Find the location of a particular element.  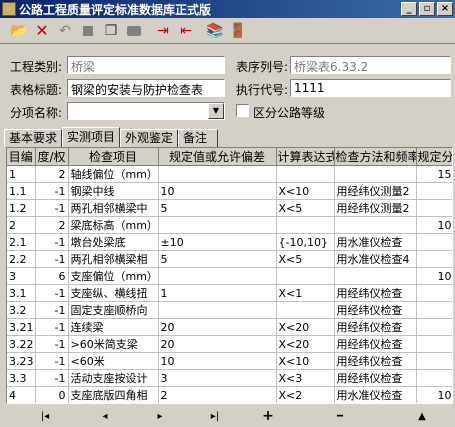

prior-record-button: ◂ is located at coordinates (105, 416).